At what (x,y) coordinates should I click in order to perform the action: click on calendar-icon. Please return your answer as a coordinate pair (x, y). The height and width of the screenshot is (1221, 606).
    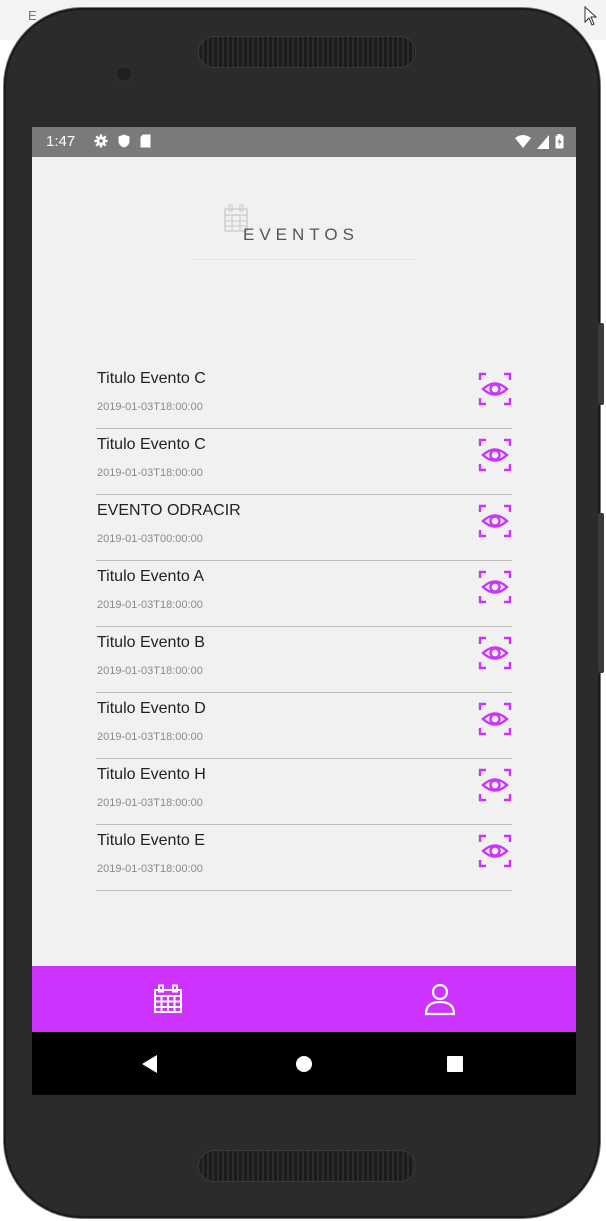
    Looking at the image, I should click on (168, 998).